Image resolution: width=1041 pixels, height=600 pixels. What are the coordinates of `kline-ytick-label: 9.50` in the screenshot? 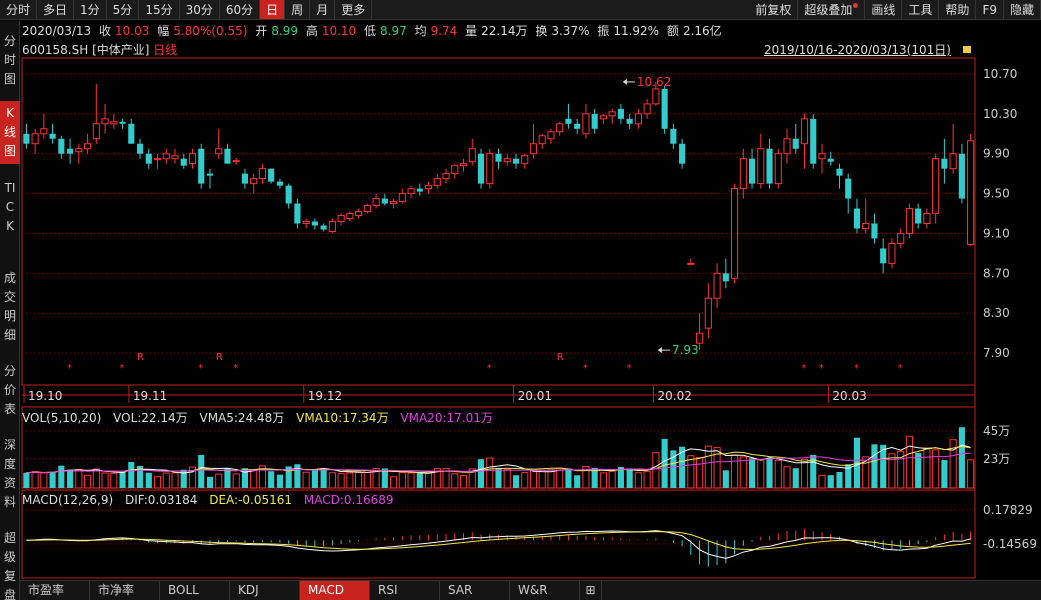 It's located at (996, 194).